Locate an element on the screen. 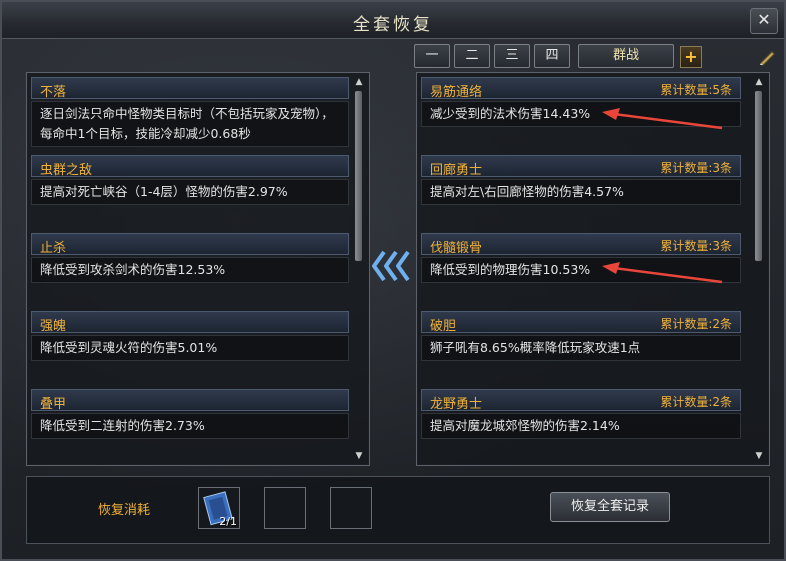 The width and height of the screenshot is (786, 561). right-entry-2: 回廊勇士 累计数量:3条 提高对左\右回廊怪物的伤害4.57% is located at coordinates (581, 191).